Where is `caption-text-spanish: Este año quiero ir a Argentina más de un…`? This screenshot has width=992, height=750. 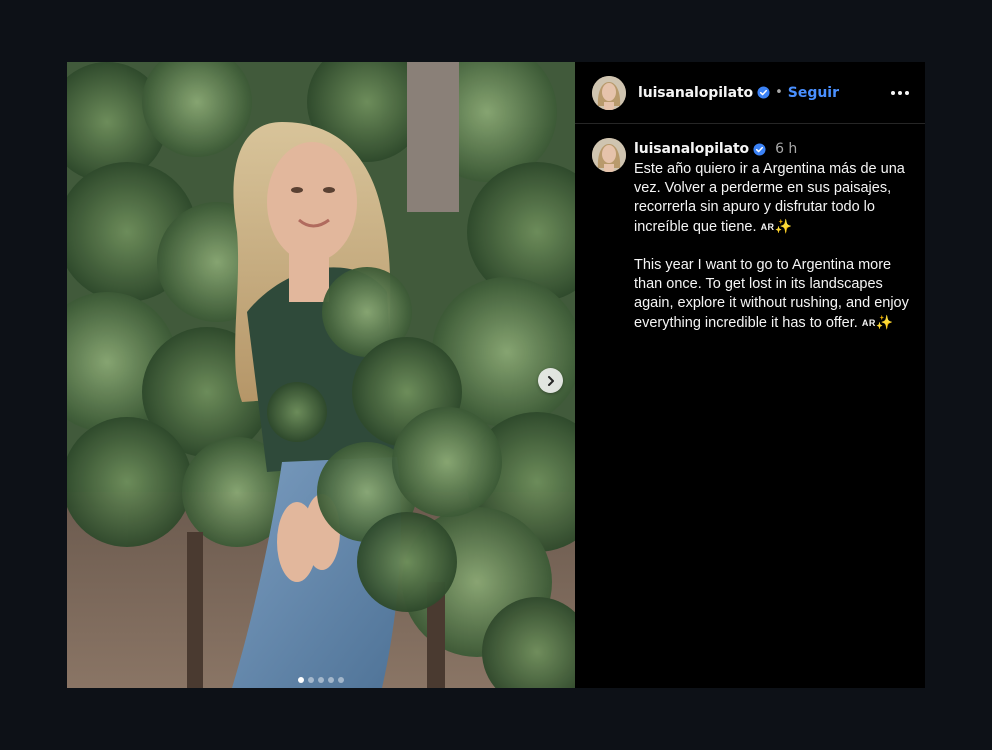 caption-text-spanish: Este año quiero ir a Argentina más de un… is located at coordinates (772, 198).